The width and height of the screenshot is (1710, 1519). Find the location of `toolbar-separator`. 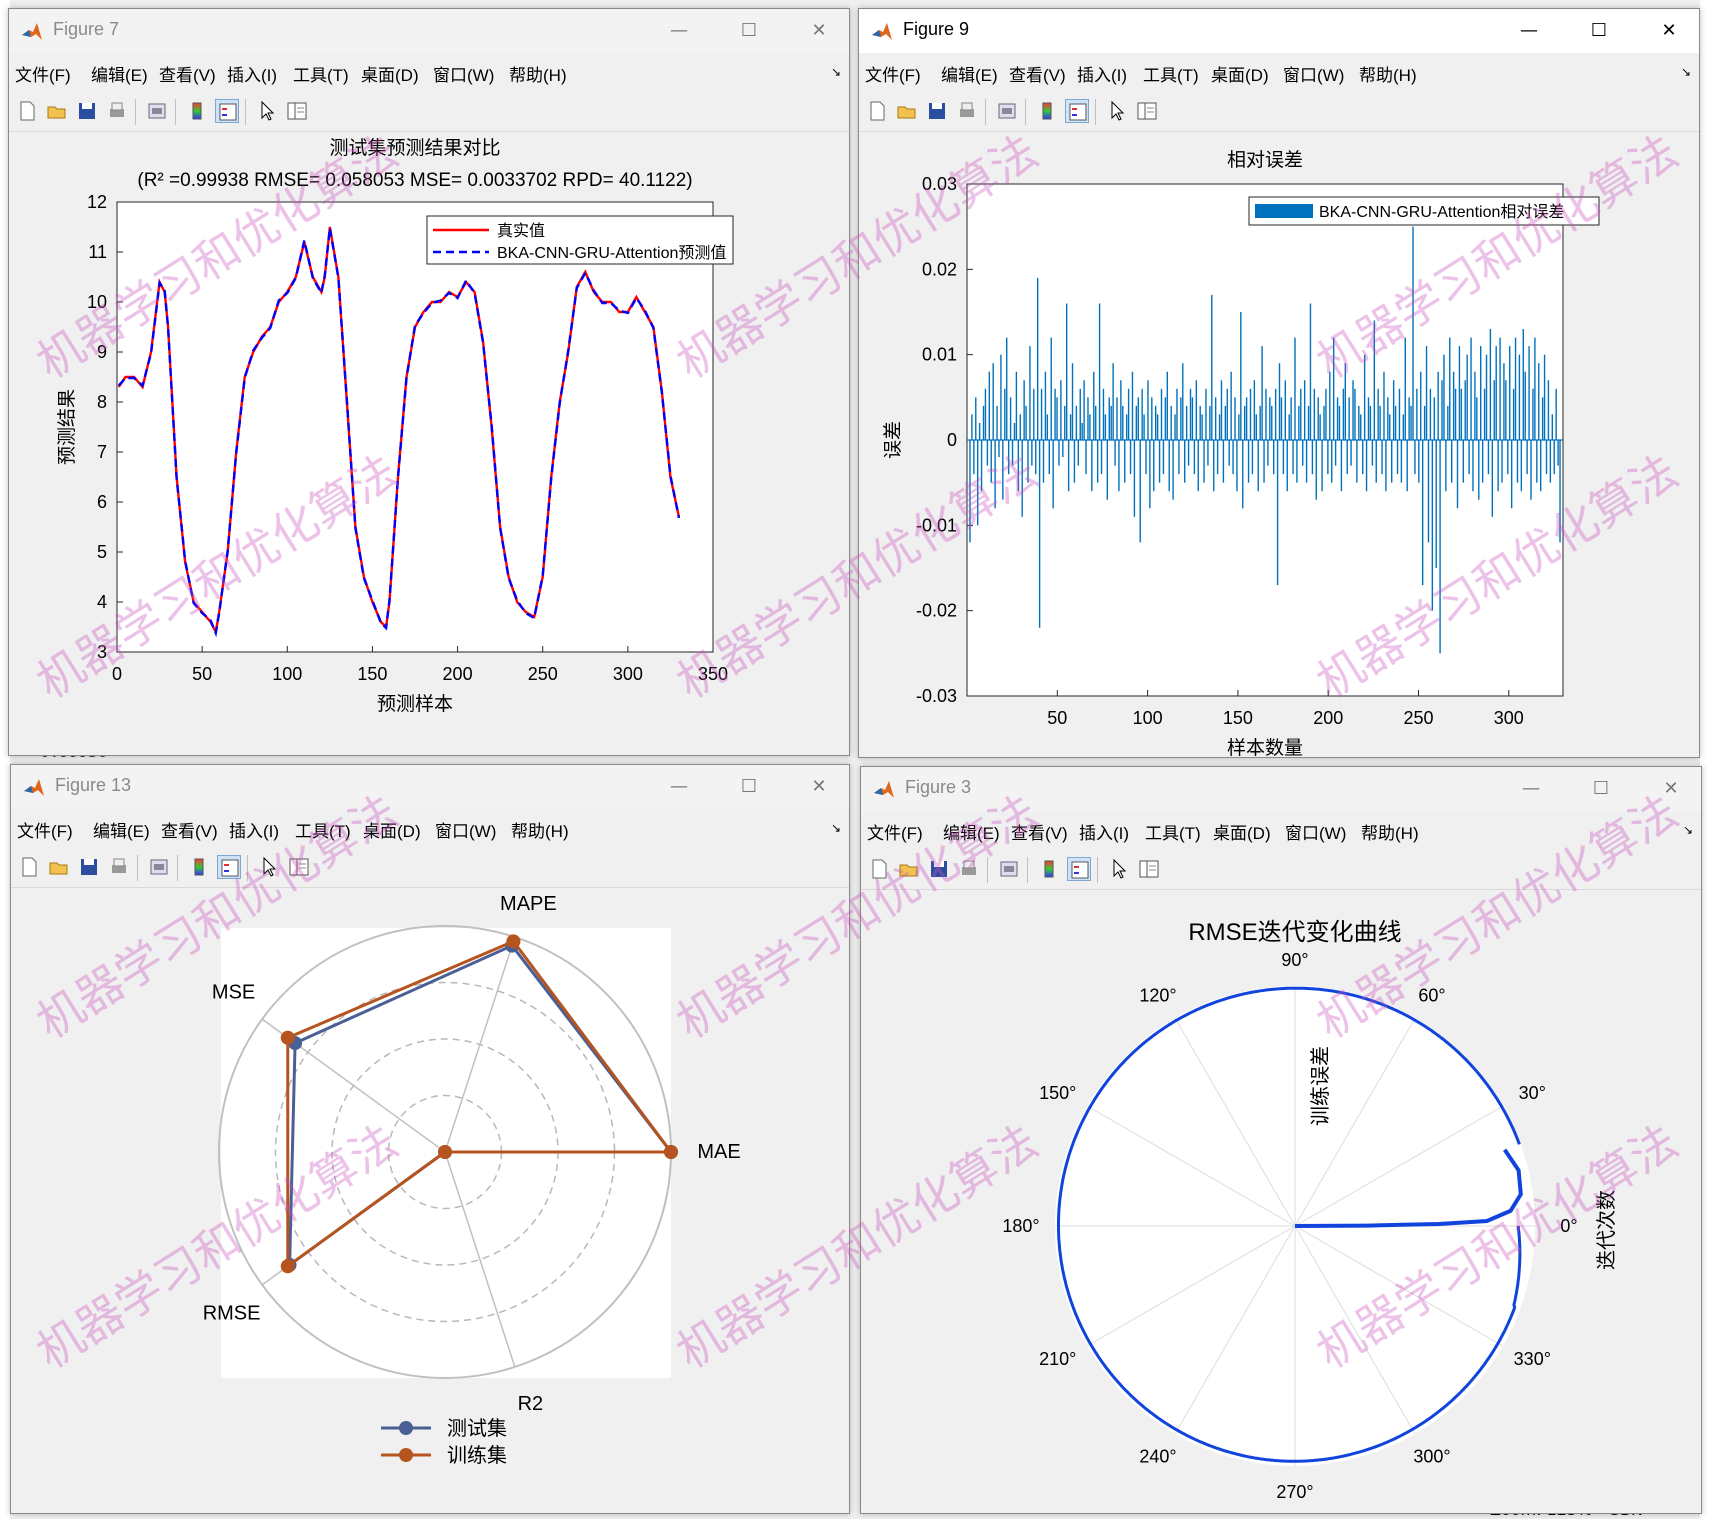

toolbar-separator is located at coordinates (1097, 870).